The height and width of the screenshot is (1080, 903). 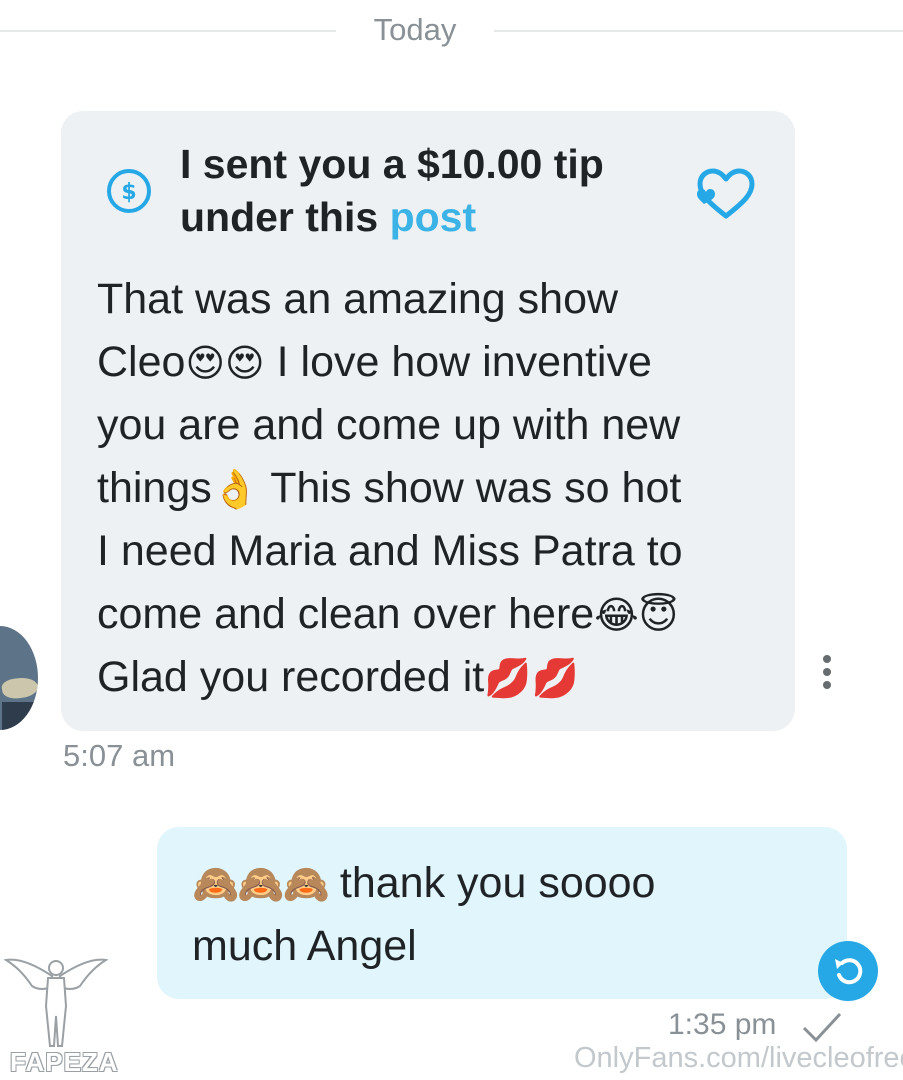 What do you see at coordinates (119, 755) in the screenshot?
I see `incoming-timestamp: 5:07 am` at bounding box center [119, 755].